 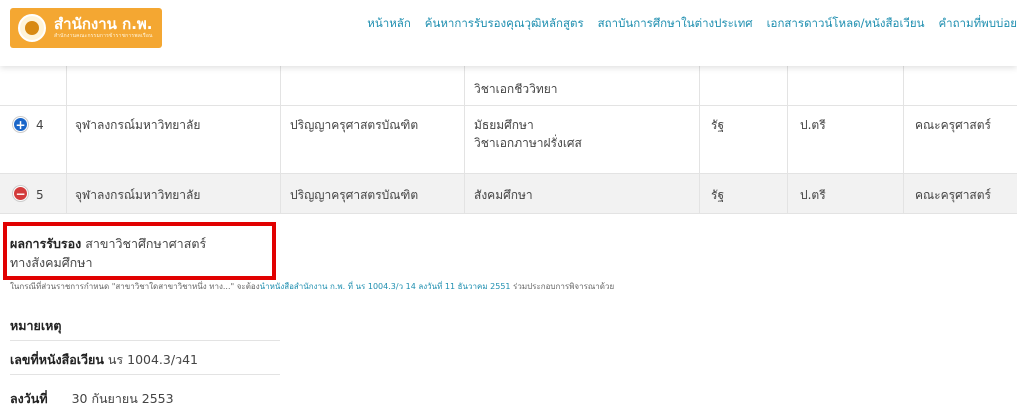 I want to click on major-cell: วิชาเอกชีววิทยา, so click(x=516, y=89).